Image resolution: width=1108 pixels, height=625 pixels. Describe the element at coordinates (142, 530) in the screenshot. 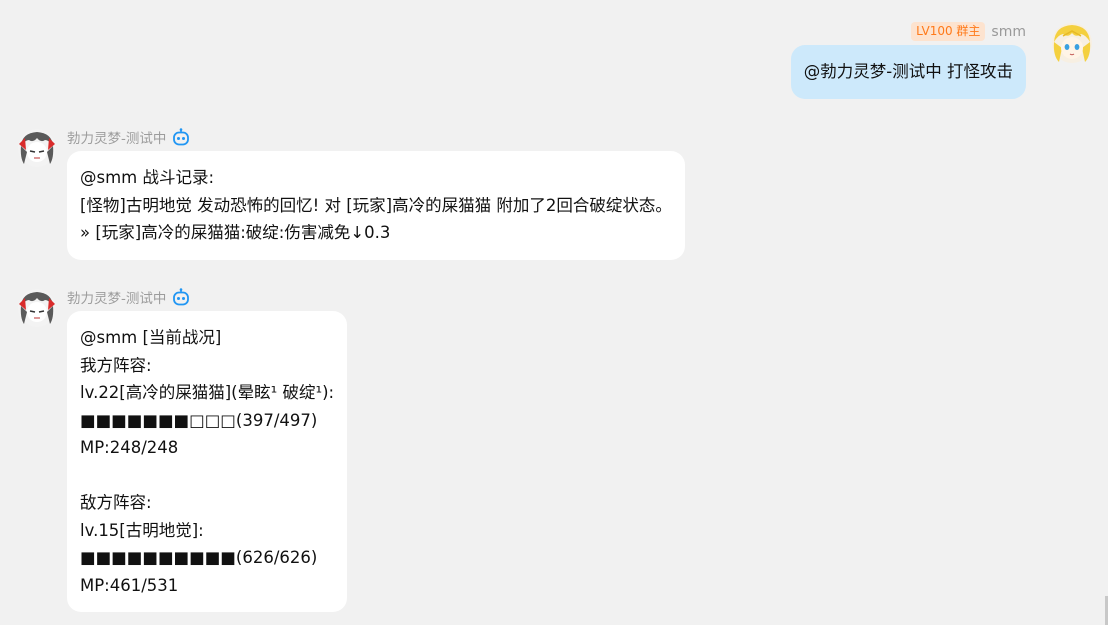

I see `message-line: lv.15[古明地觉]:` at that location.